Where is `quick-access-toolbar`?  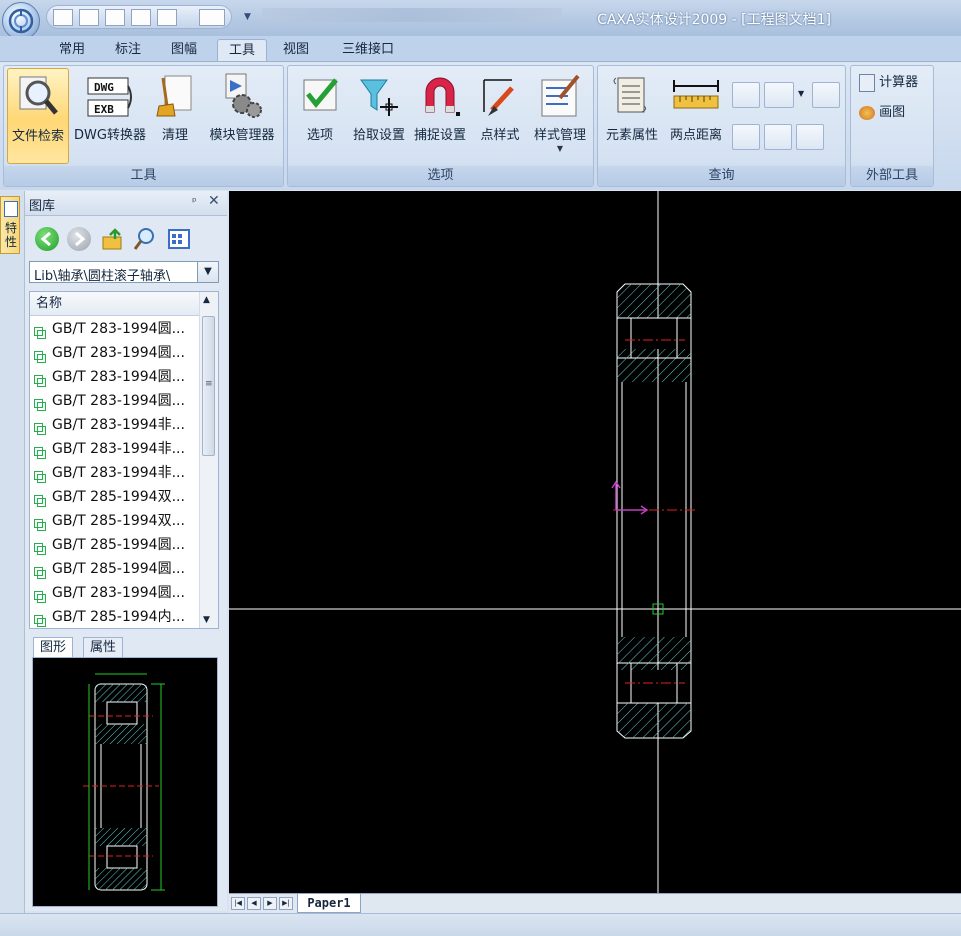
quick-access-toolbar is located at coordinates (139, 17).